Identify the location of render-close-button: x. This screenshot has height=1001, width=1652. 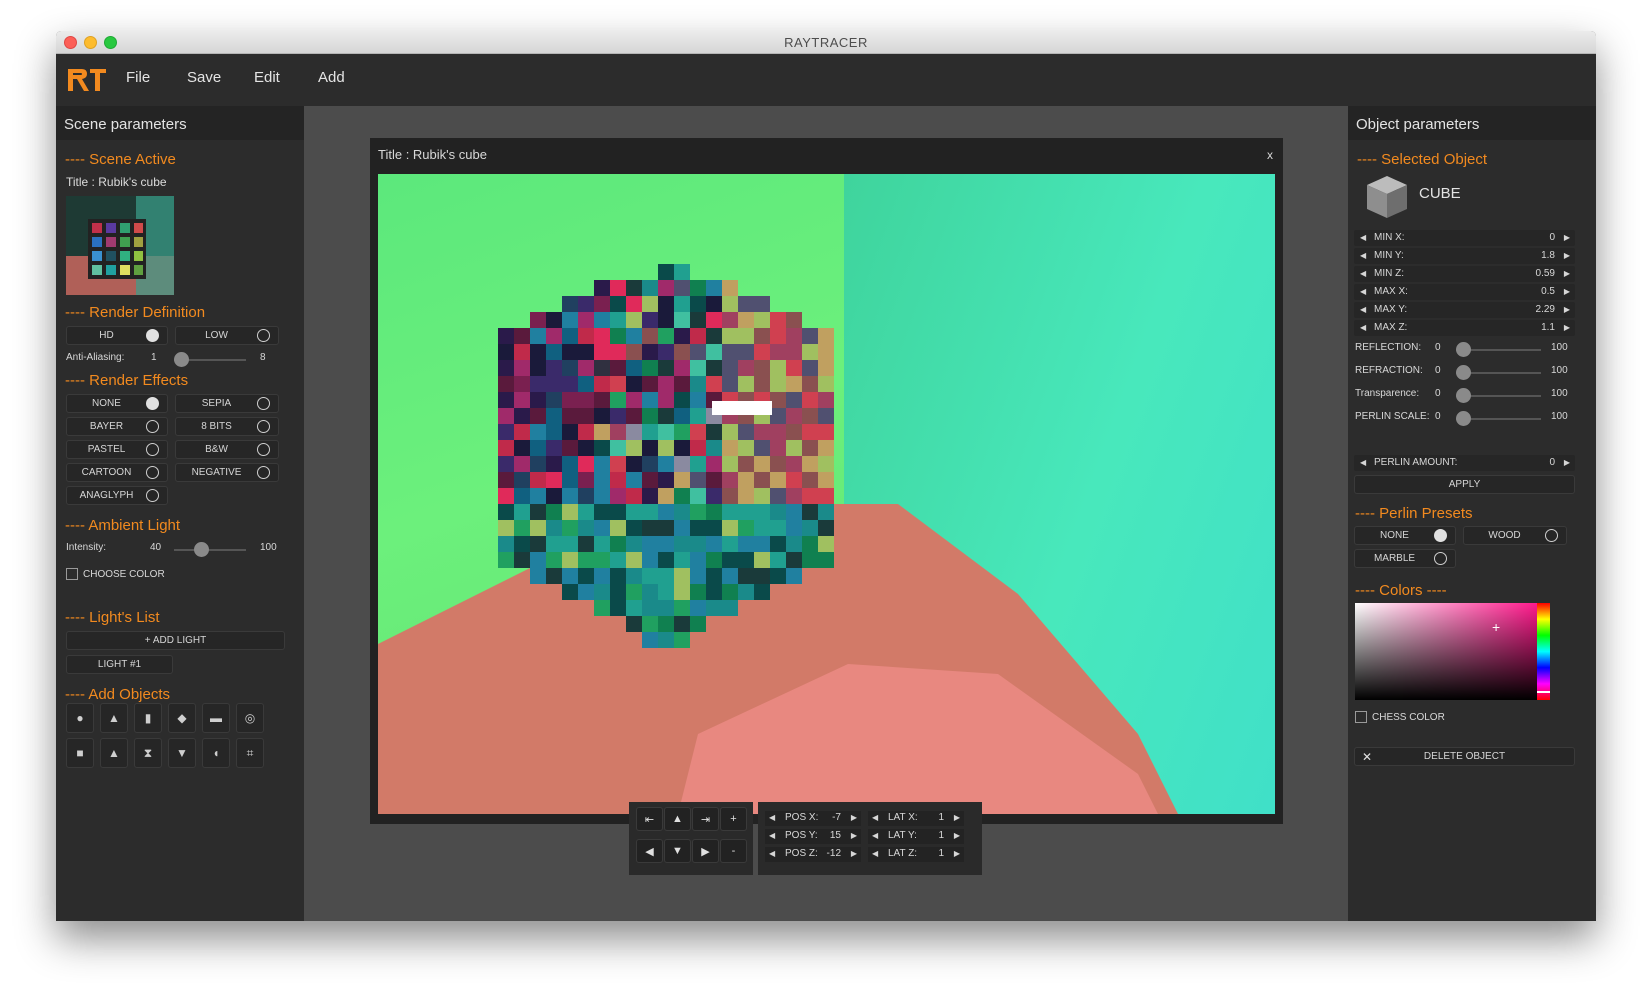
(1270, 155).